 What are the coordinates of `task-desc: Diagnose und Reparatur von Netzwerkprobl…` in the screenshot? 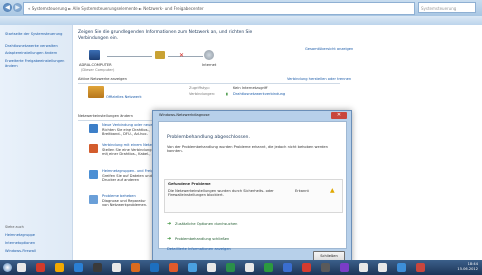 It's located at (125, 203).